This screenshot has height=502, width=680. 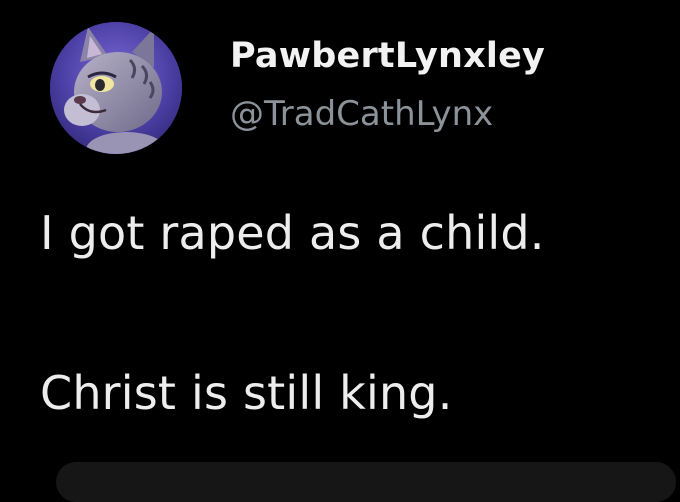 I want to click on display-name: PawbertLynxley, so click(x=387, y=56).